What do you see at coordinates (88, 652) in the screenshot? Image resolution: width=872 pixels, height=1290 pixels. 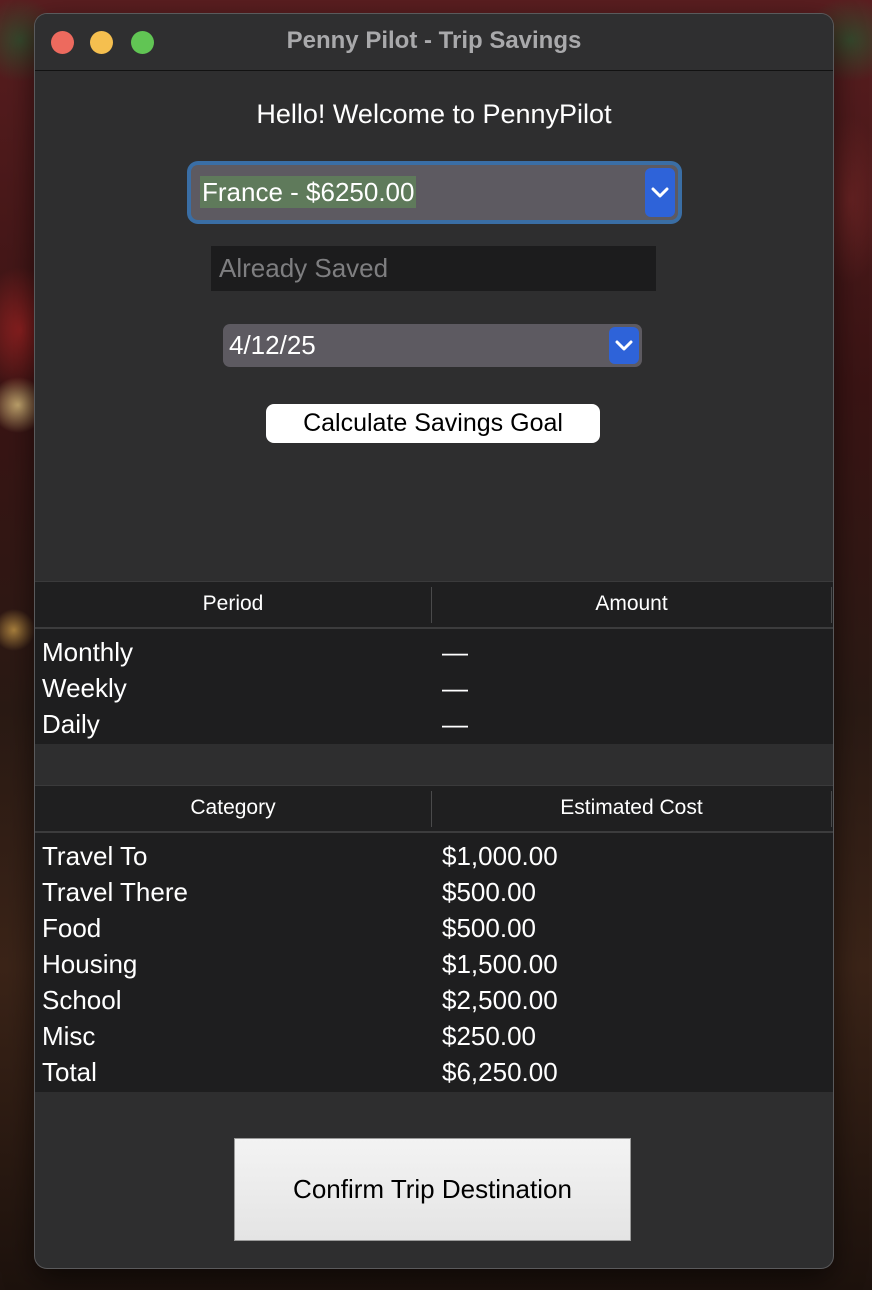 I see `period-cell: Monthly` at bounding box center [88, 652].